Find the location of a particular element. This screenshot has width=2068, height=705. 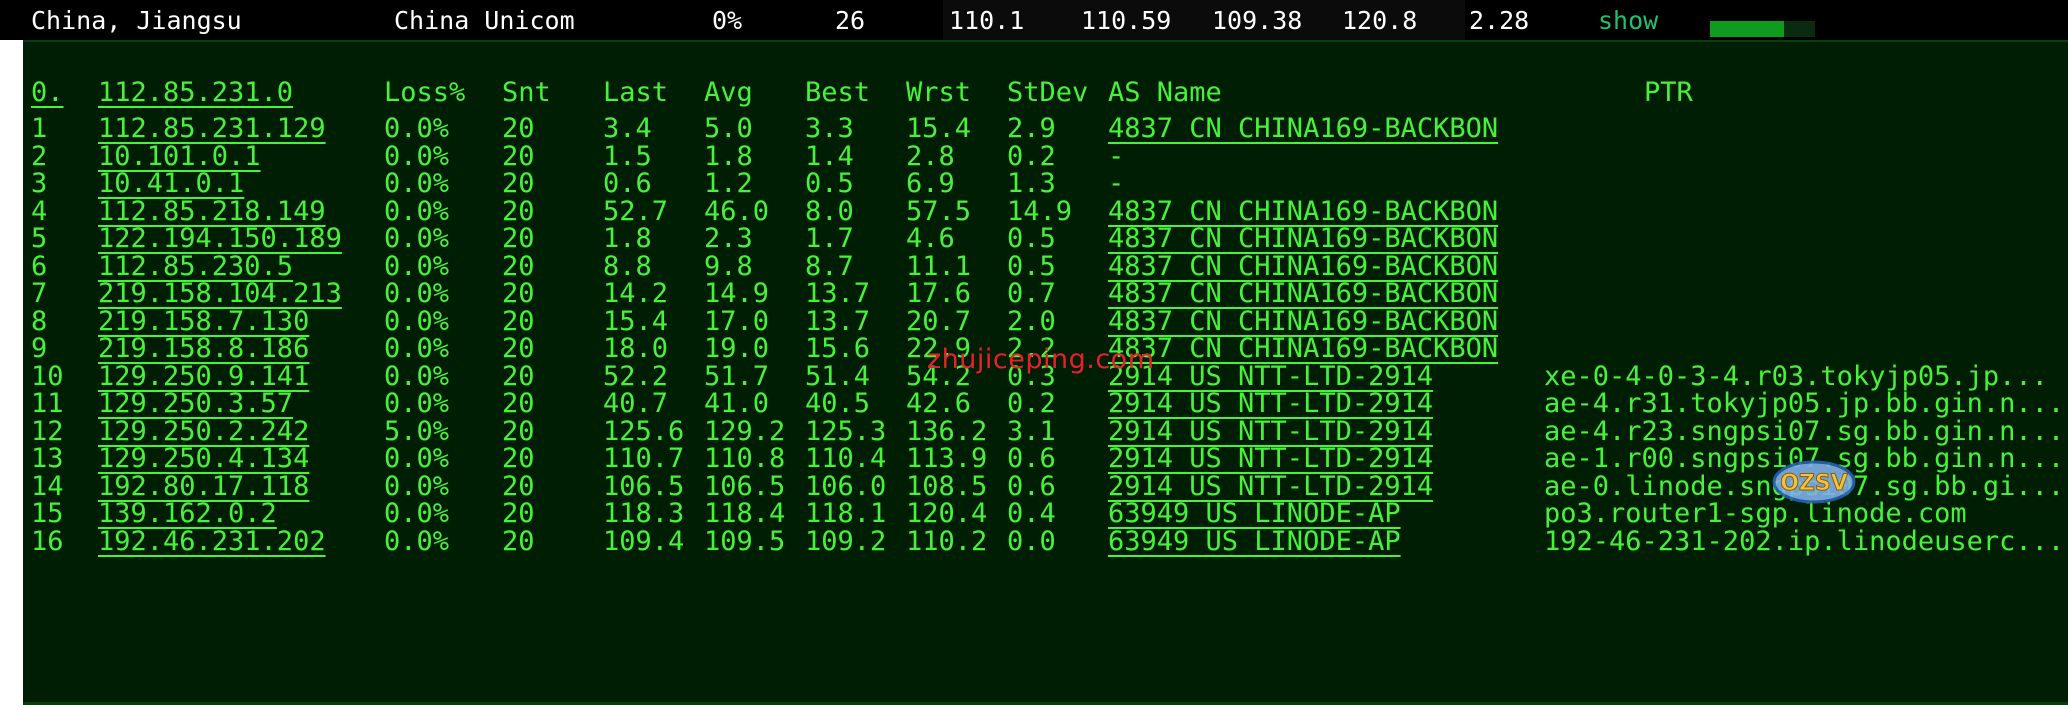

header-ptr: PTR is located at coordinates (1668, 92).